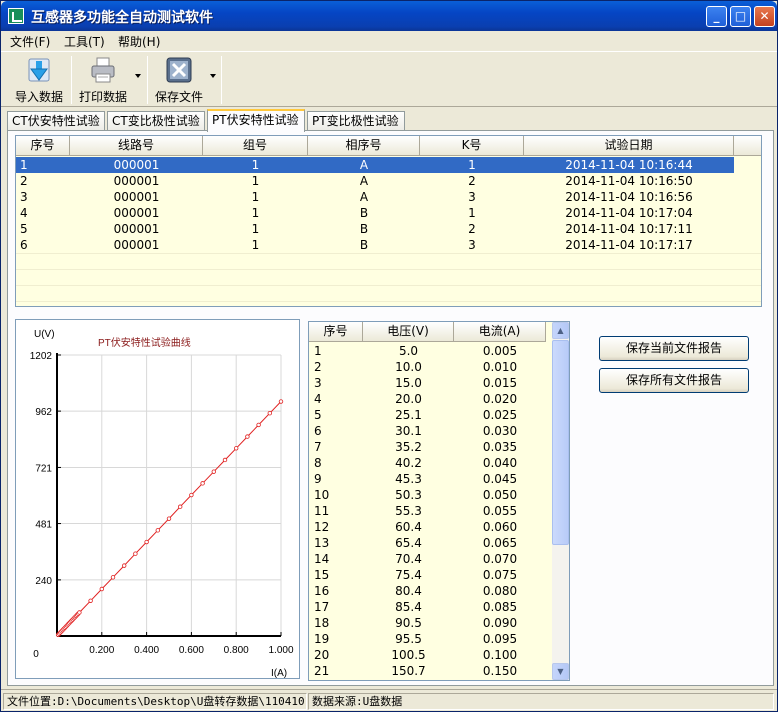 The image size is (778, 712). What do you see at coordinates (472, 181) in the screenshot?
I see `table-cell: 2` at bounding box center [472, 181].